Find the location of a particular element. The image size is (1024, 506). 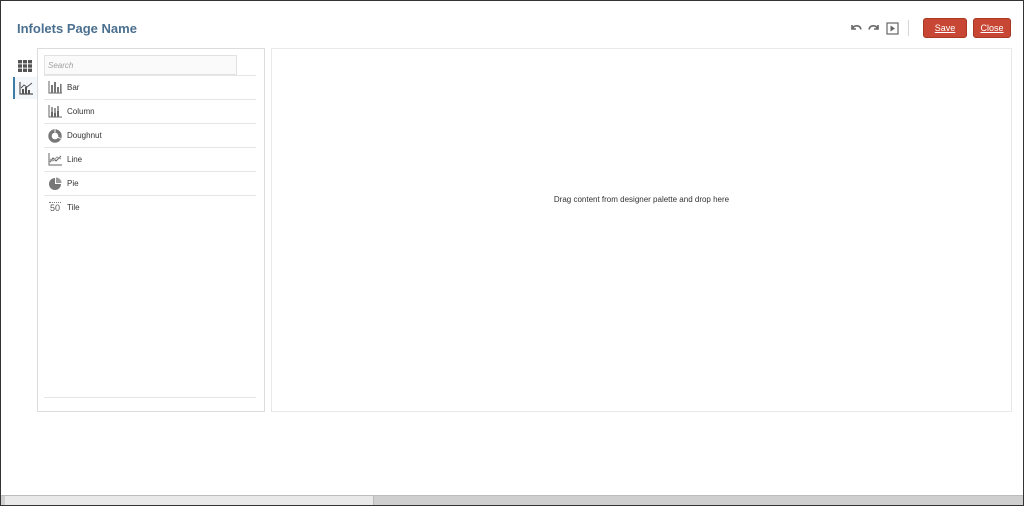

palette-footer-divider is located at coordinates (150, 397).